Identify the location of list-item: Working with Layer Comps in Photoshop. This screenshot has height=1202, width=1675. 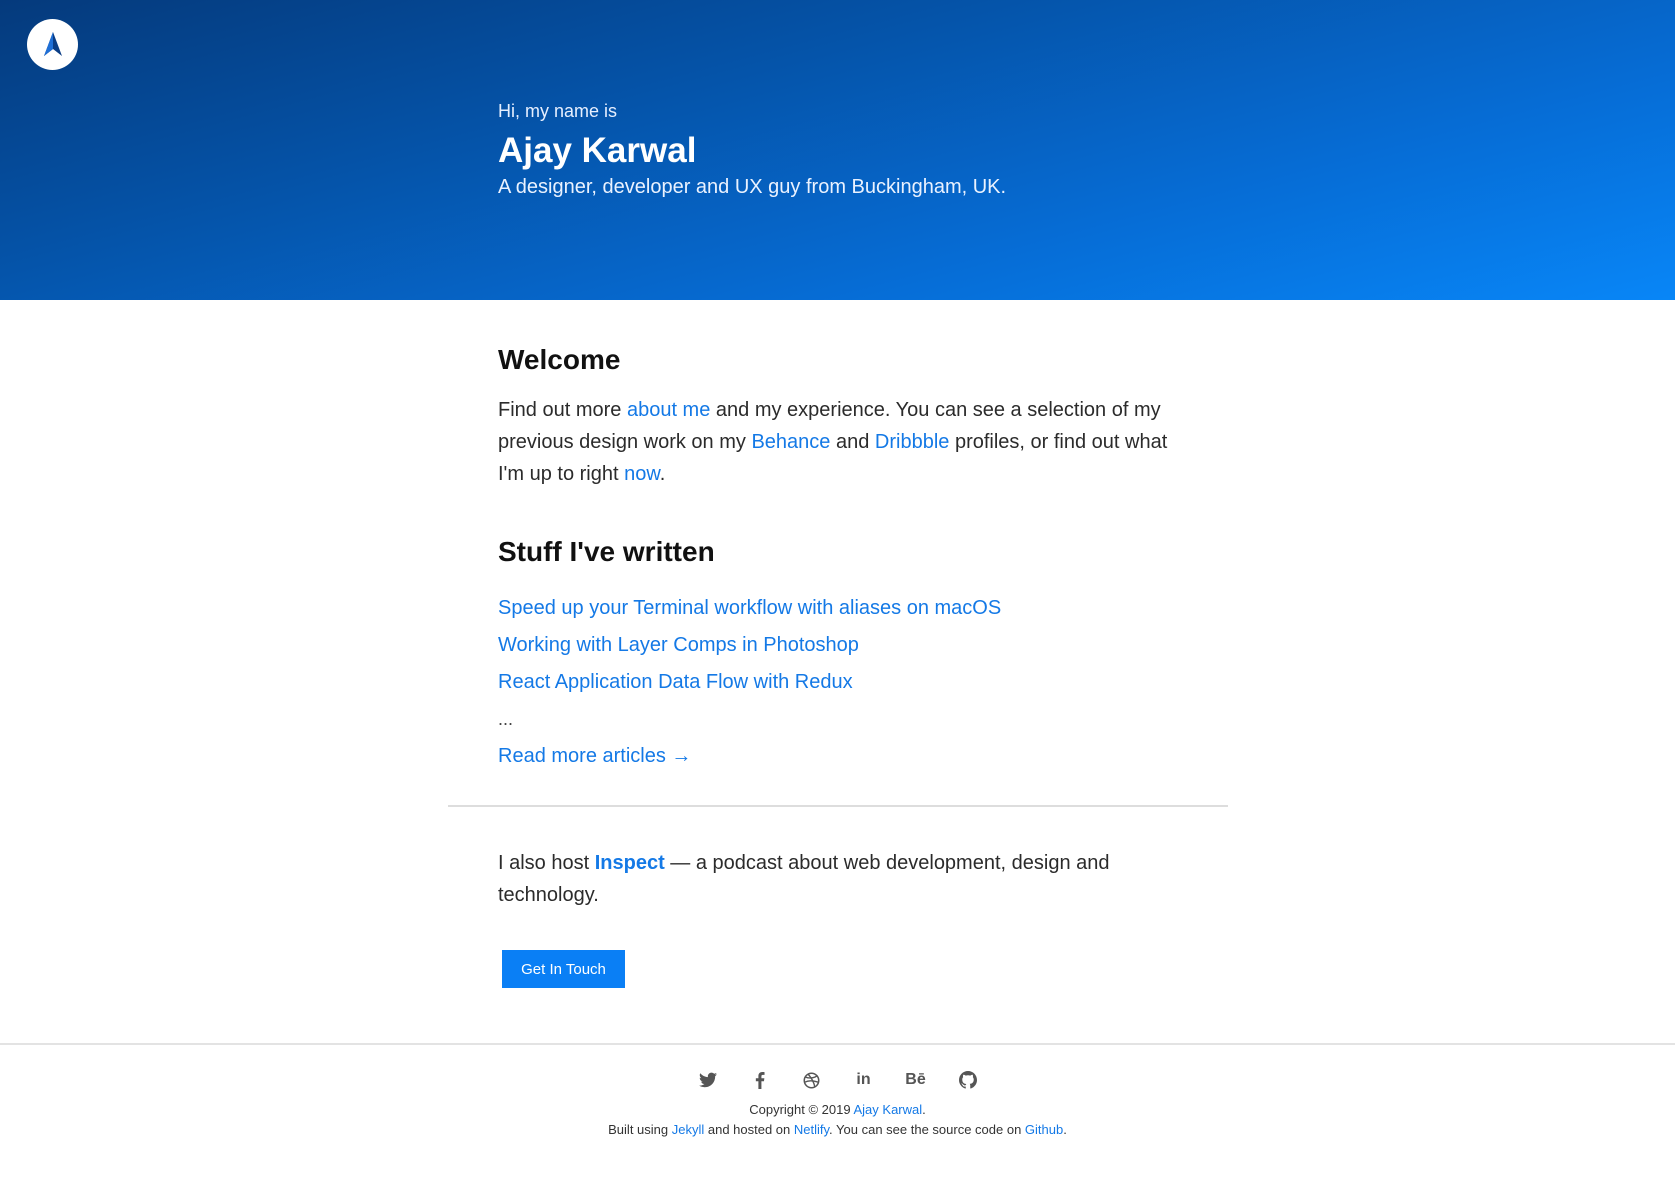
(838, 645).